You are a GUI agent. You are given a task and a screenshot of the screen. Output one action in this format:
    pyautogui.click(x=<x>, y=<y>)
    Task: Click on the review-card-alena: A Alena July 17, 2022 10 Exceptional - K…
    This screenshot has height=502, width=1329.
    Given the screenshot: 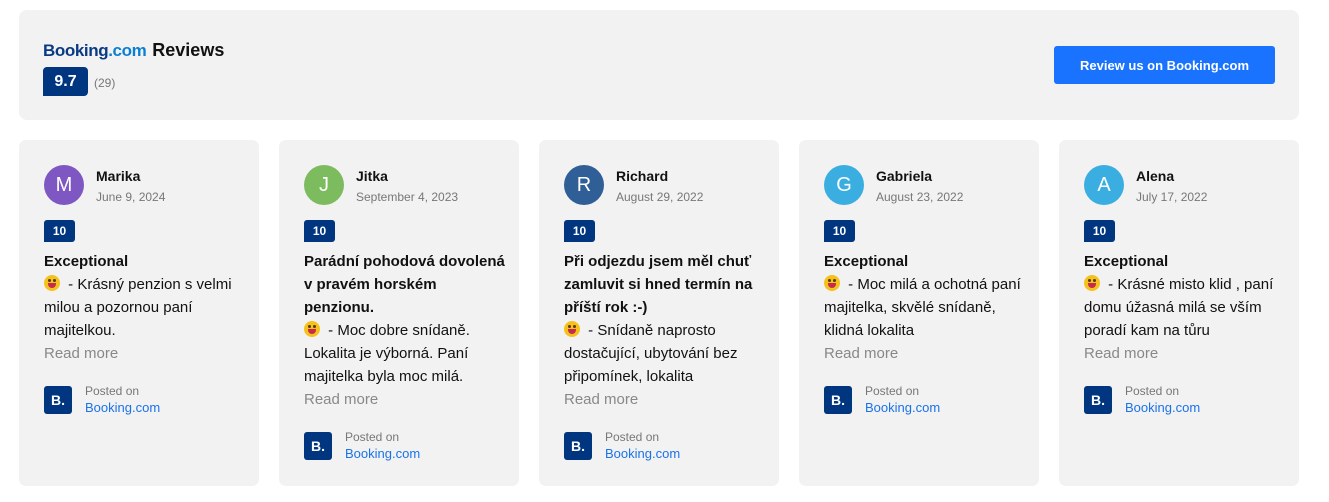 What is the action you would take?
    pyautogui.click(x=1179, y=313)
    